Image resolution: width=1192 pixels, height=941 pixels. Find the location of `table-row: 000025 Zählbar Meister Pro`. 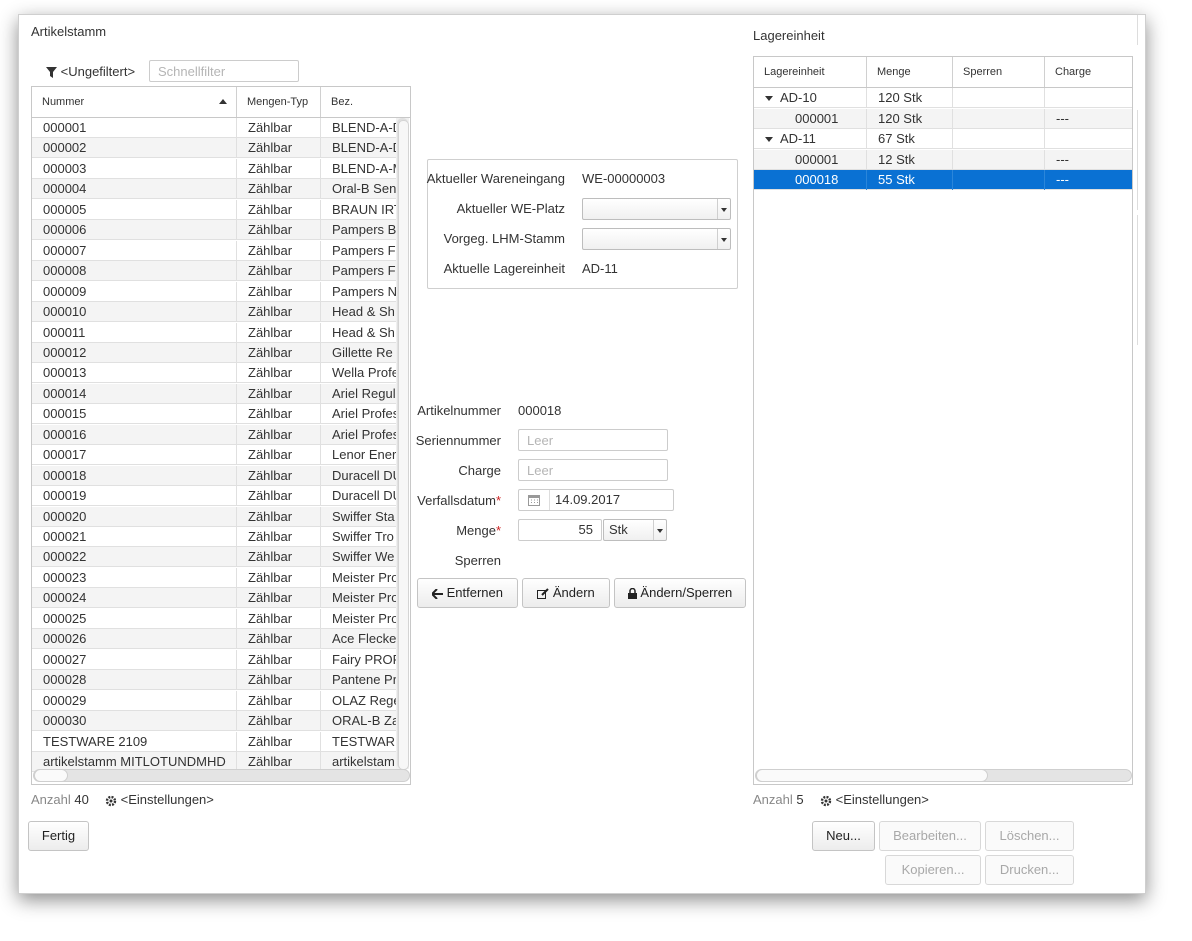

table-row: 000025 Zählbar Meister Pro is located at coordinates (214, 618).